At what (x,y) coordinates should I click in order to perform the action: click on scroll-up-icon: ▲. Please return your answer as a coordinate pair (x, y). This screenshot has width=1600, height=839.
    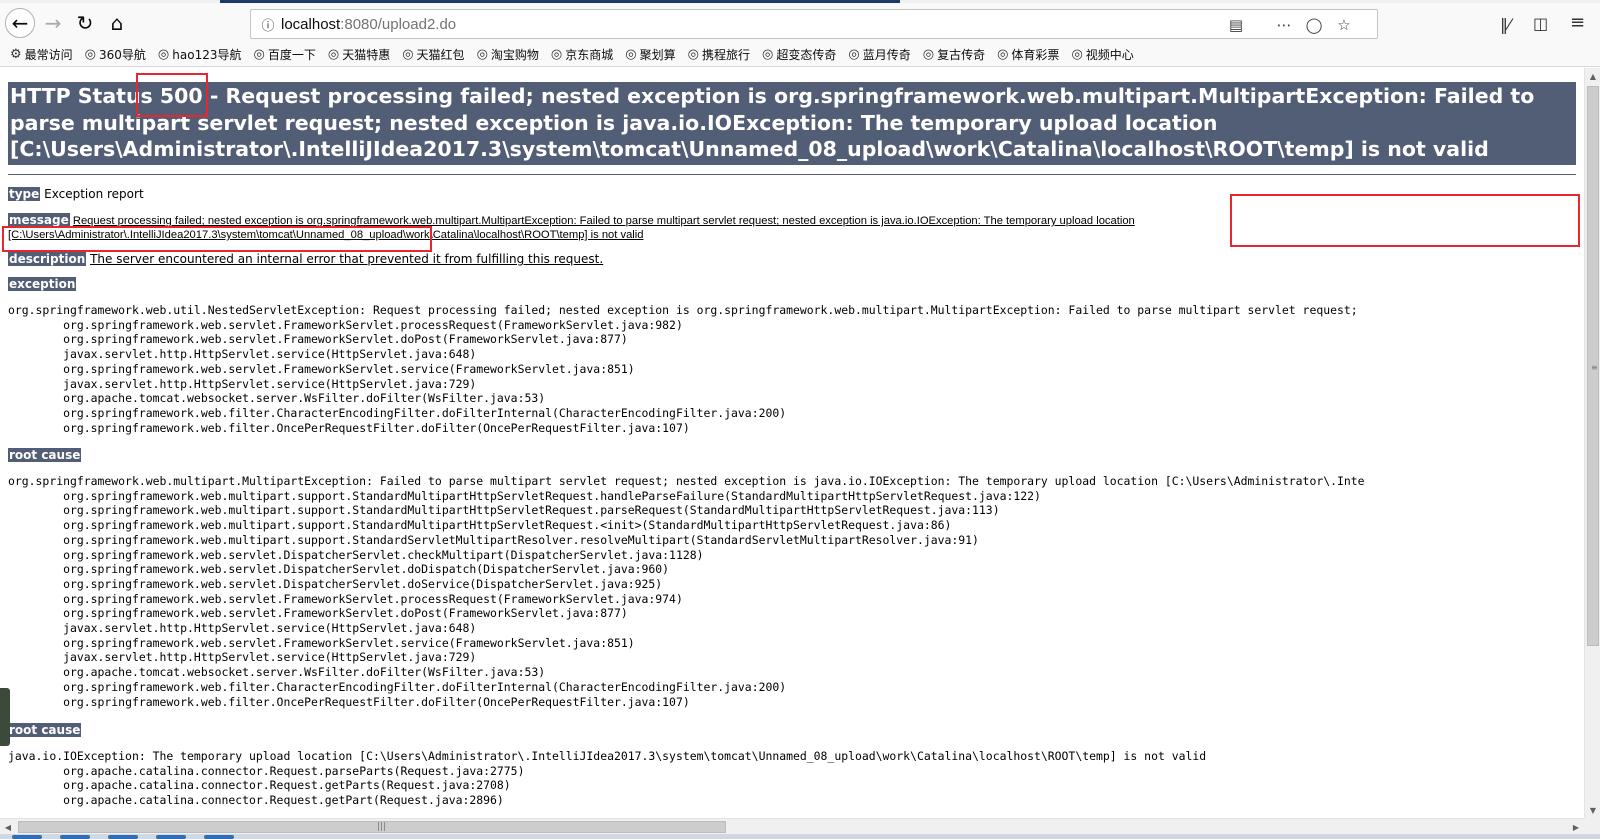
    Looking at the image, I should click on (1592, 76).